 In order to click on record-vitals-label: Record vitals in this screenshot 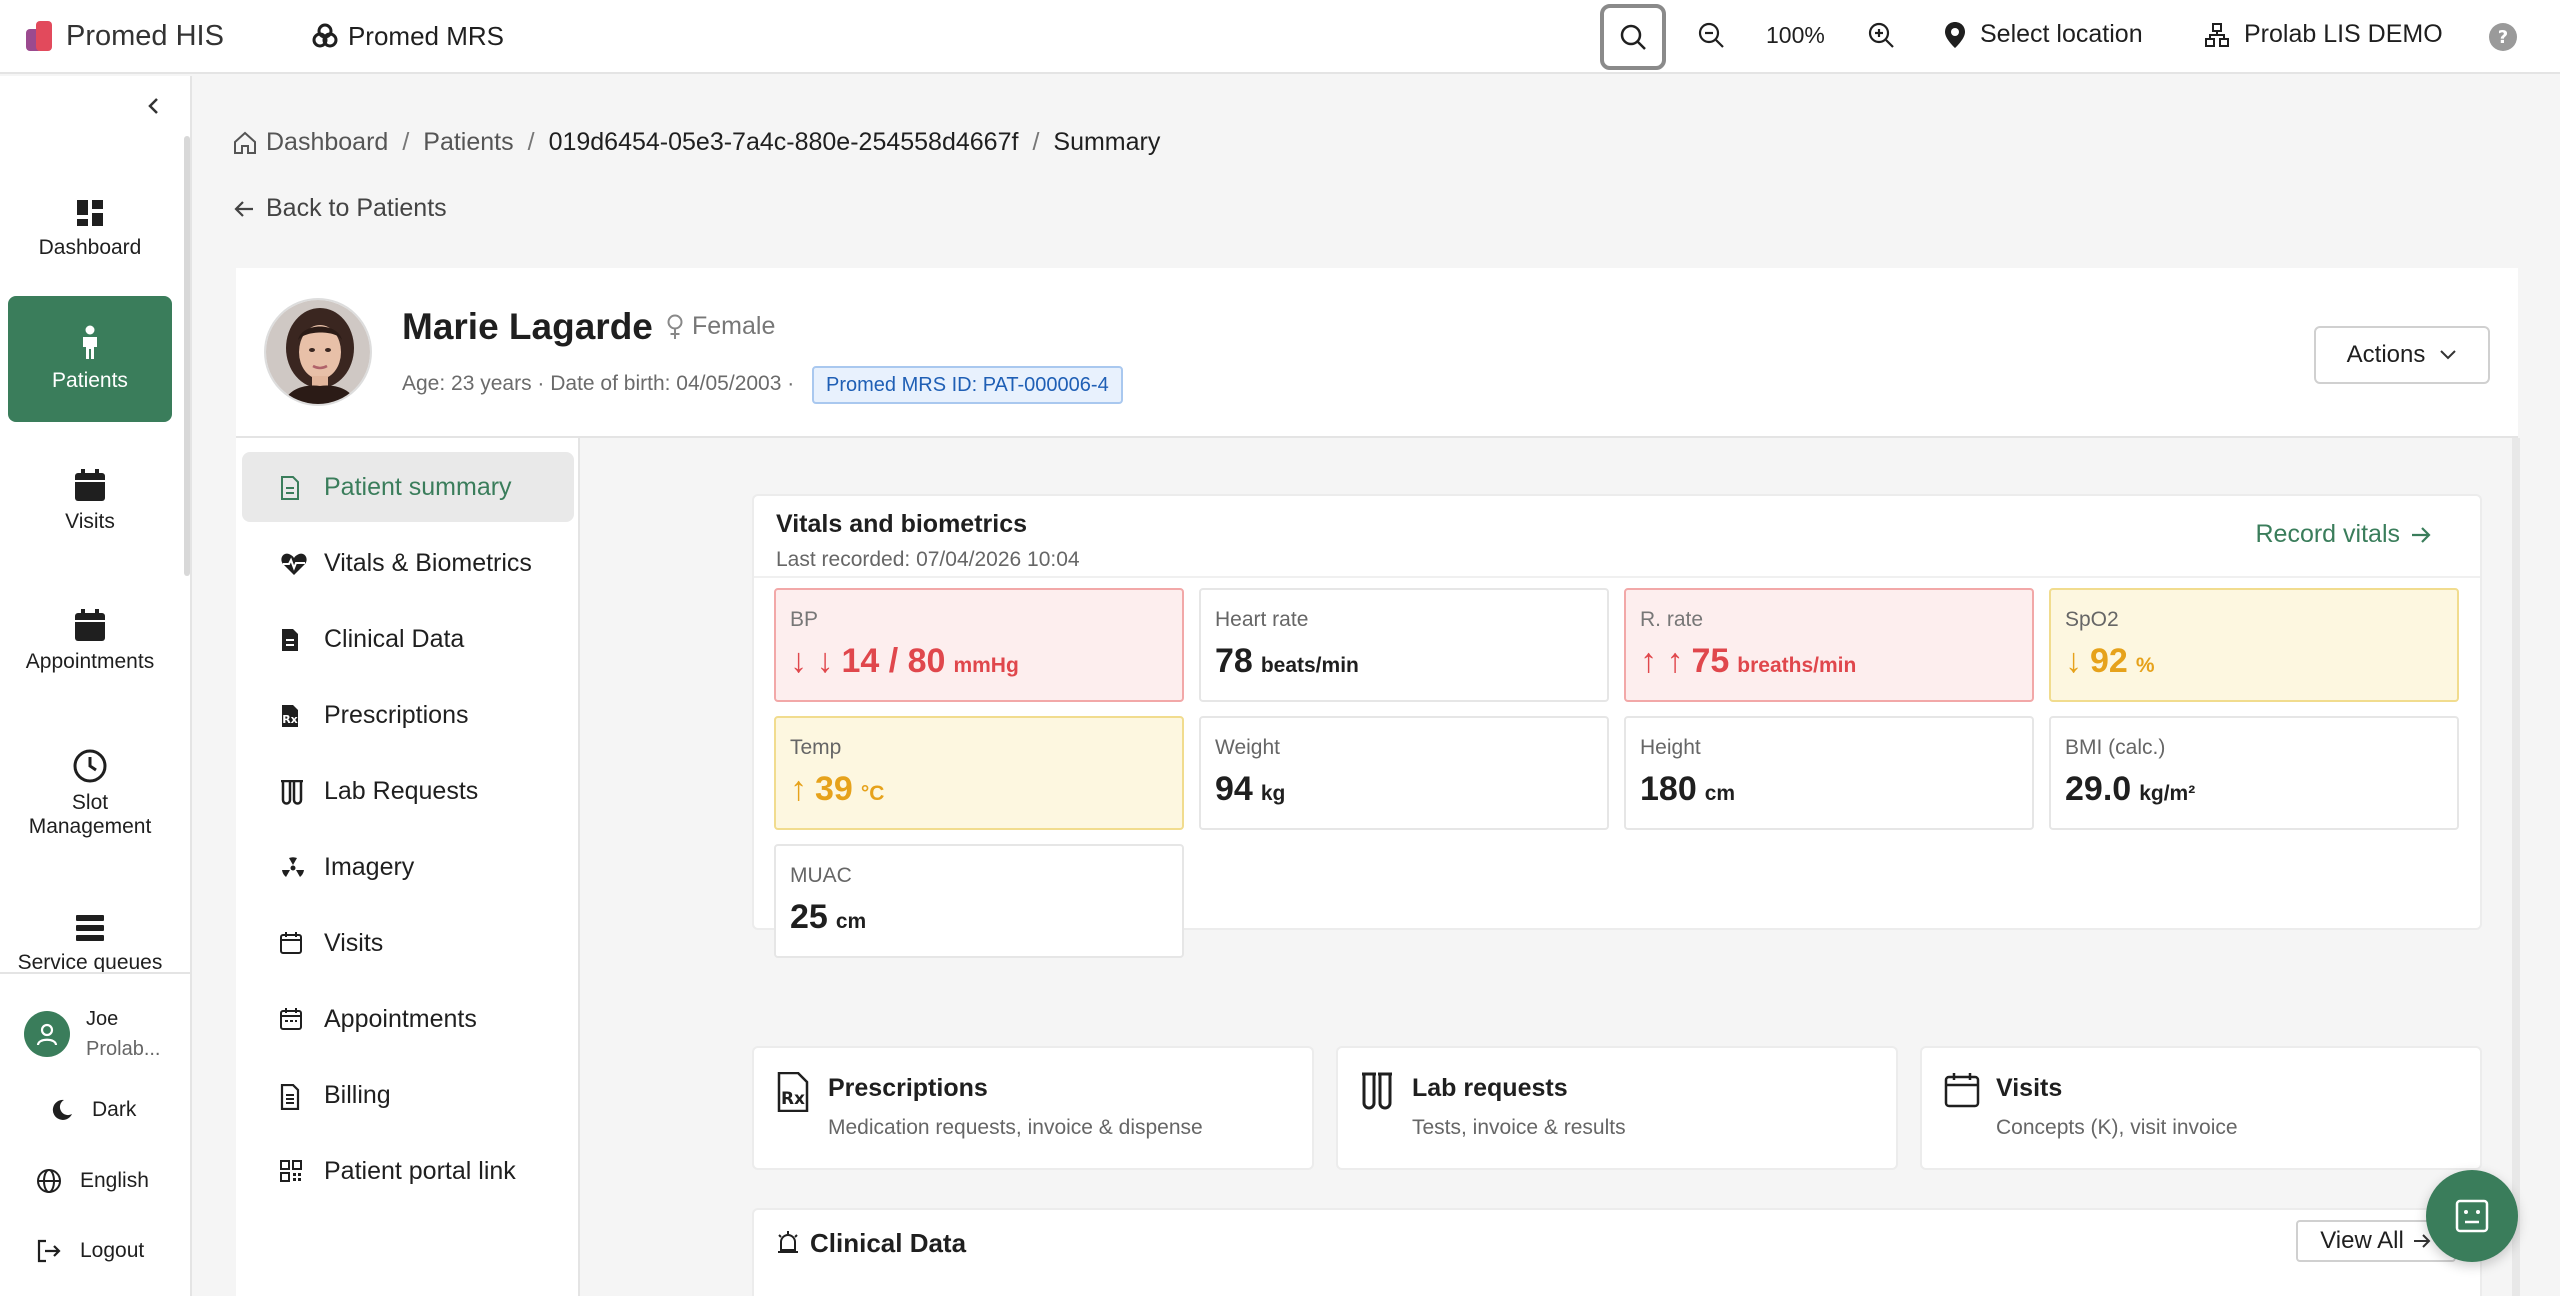, I will do `click(2328, 534)`.